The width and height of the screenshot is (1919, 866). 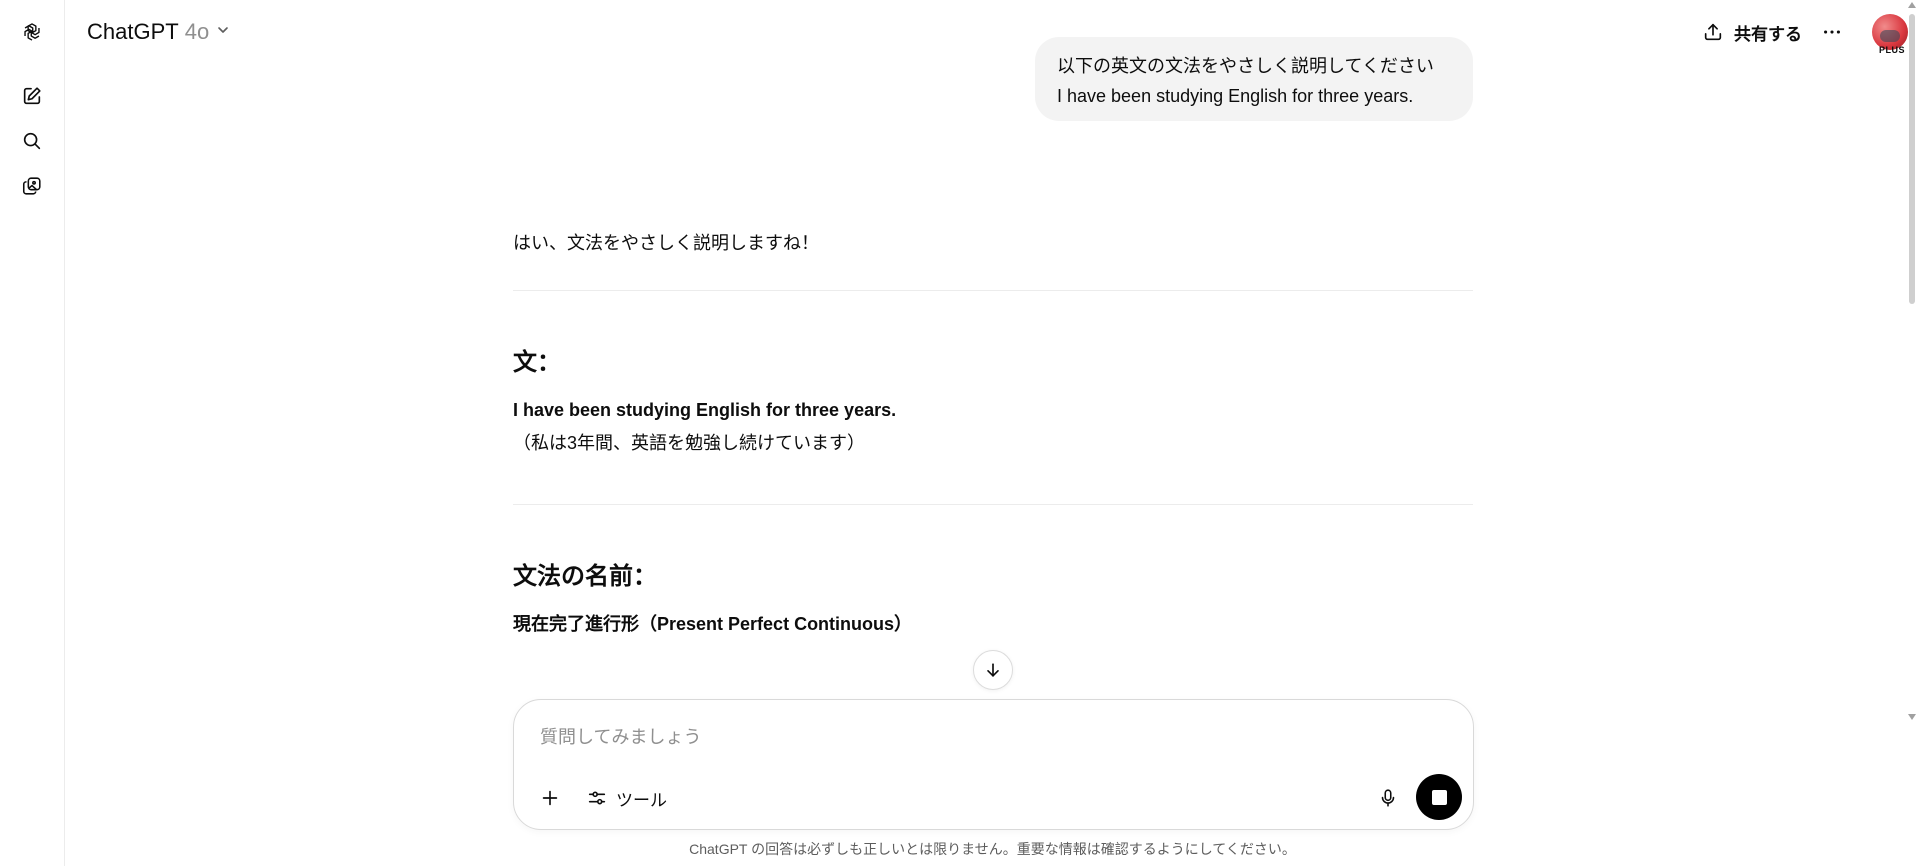 I want to click on section-heading: 文法の名前：, so click(x=585, y=576).